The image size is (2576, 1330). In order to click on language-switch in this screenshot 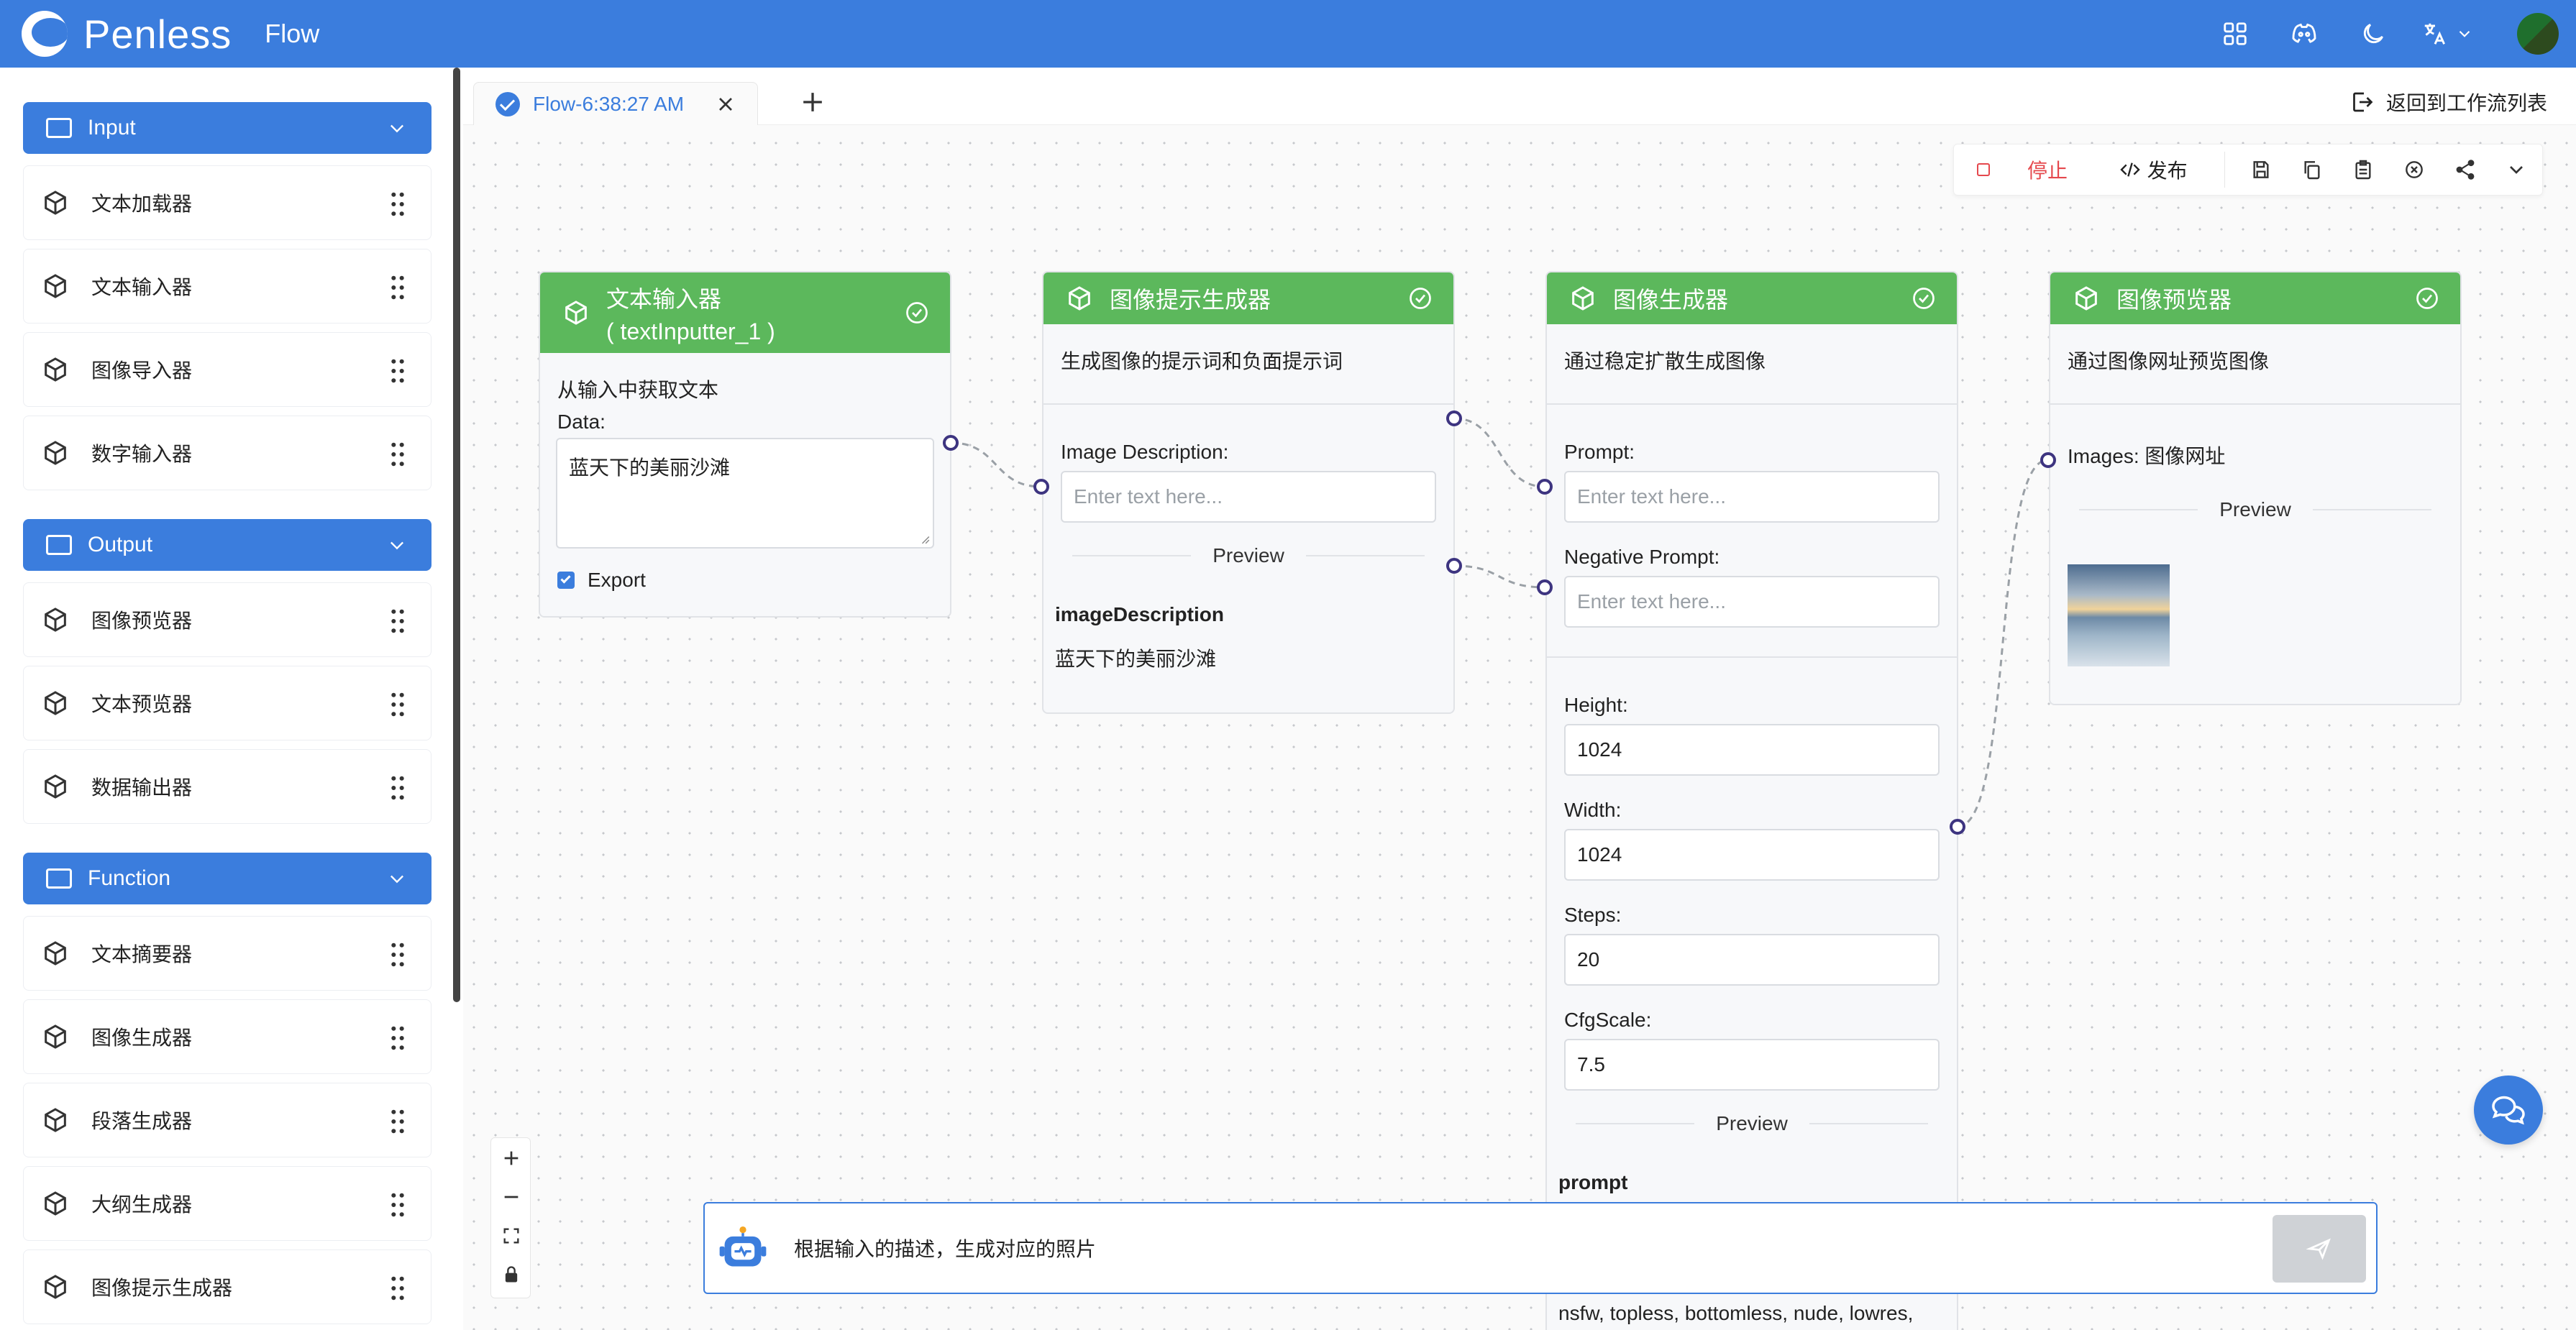, I will do `click(2444, 34)`.